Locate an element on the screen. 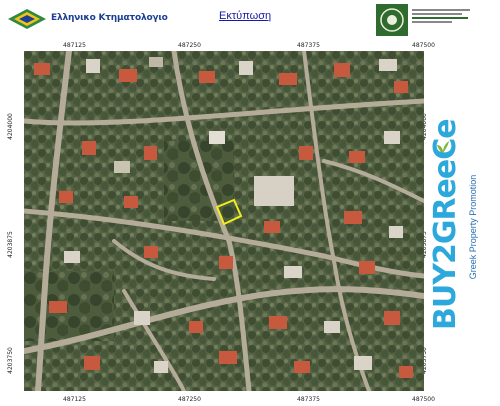 The width and height of the screenshot is (500, 406). bottom-tick-label: 487375 is located at coordinates (308, 399).